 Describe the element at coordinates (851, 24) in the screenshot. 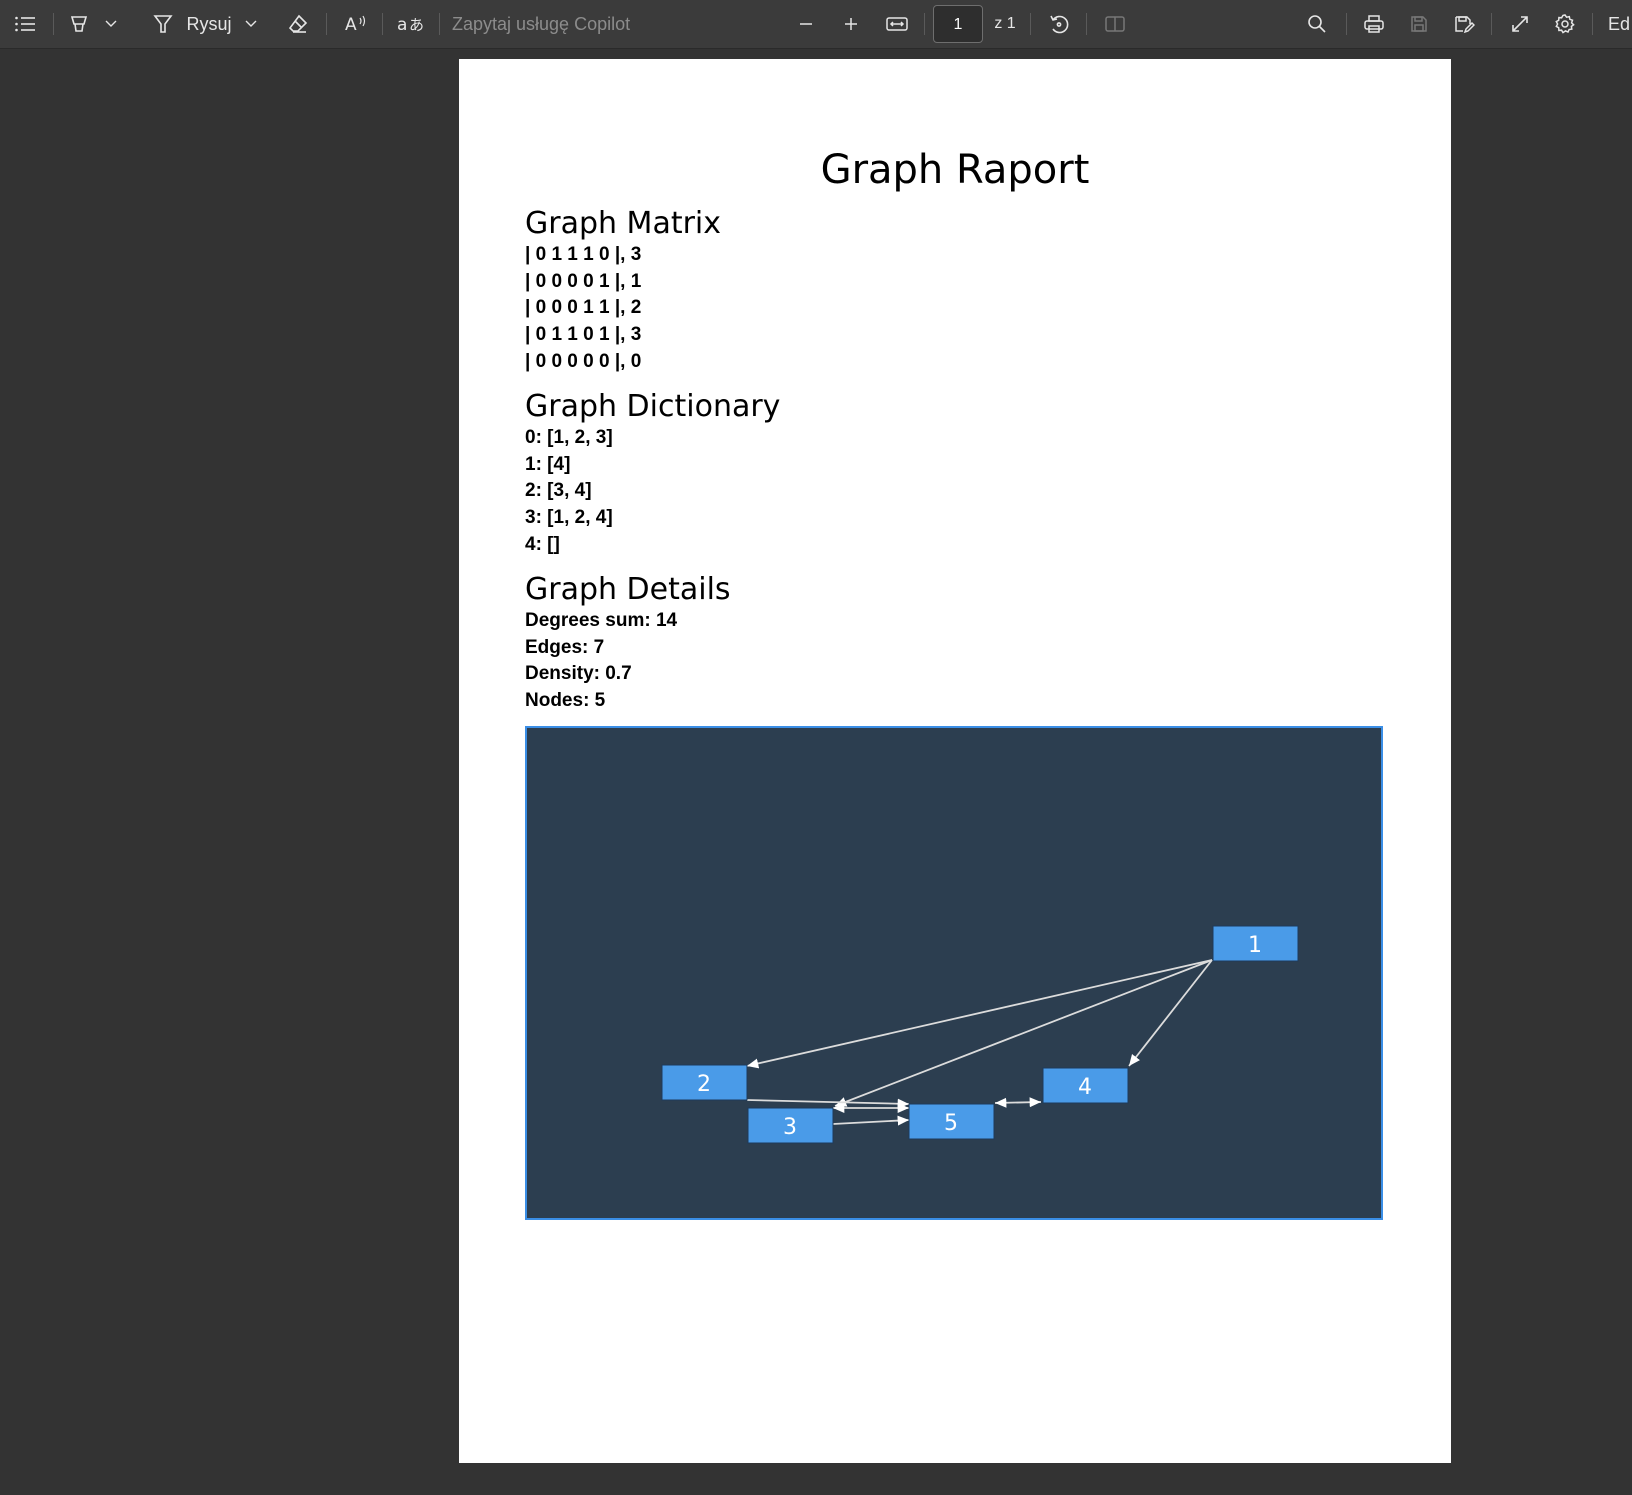

I see `zoom-in-icon` at that location.